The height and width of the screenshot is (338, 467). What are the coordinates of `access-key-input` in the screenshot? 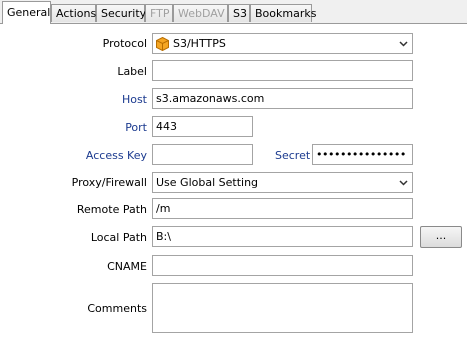 It's located at (202, 154).